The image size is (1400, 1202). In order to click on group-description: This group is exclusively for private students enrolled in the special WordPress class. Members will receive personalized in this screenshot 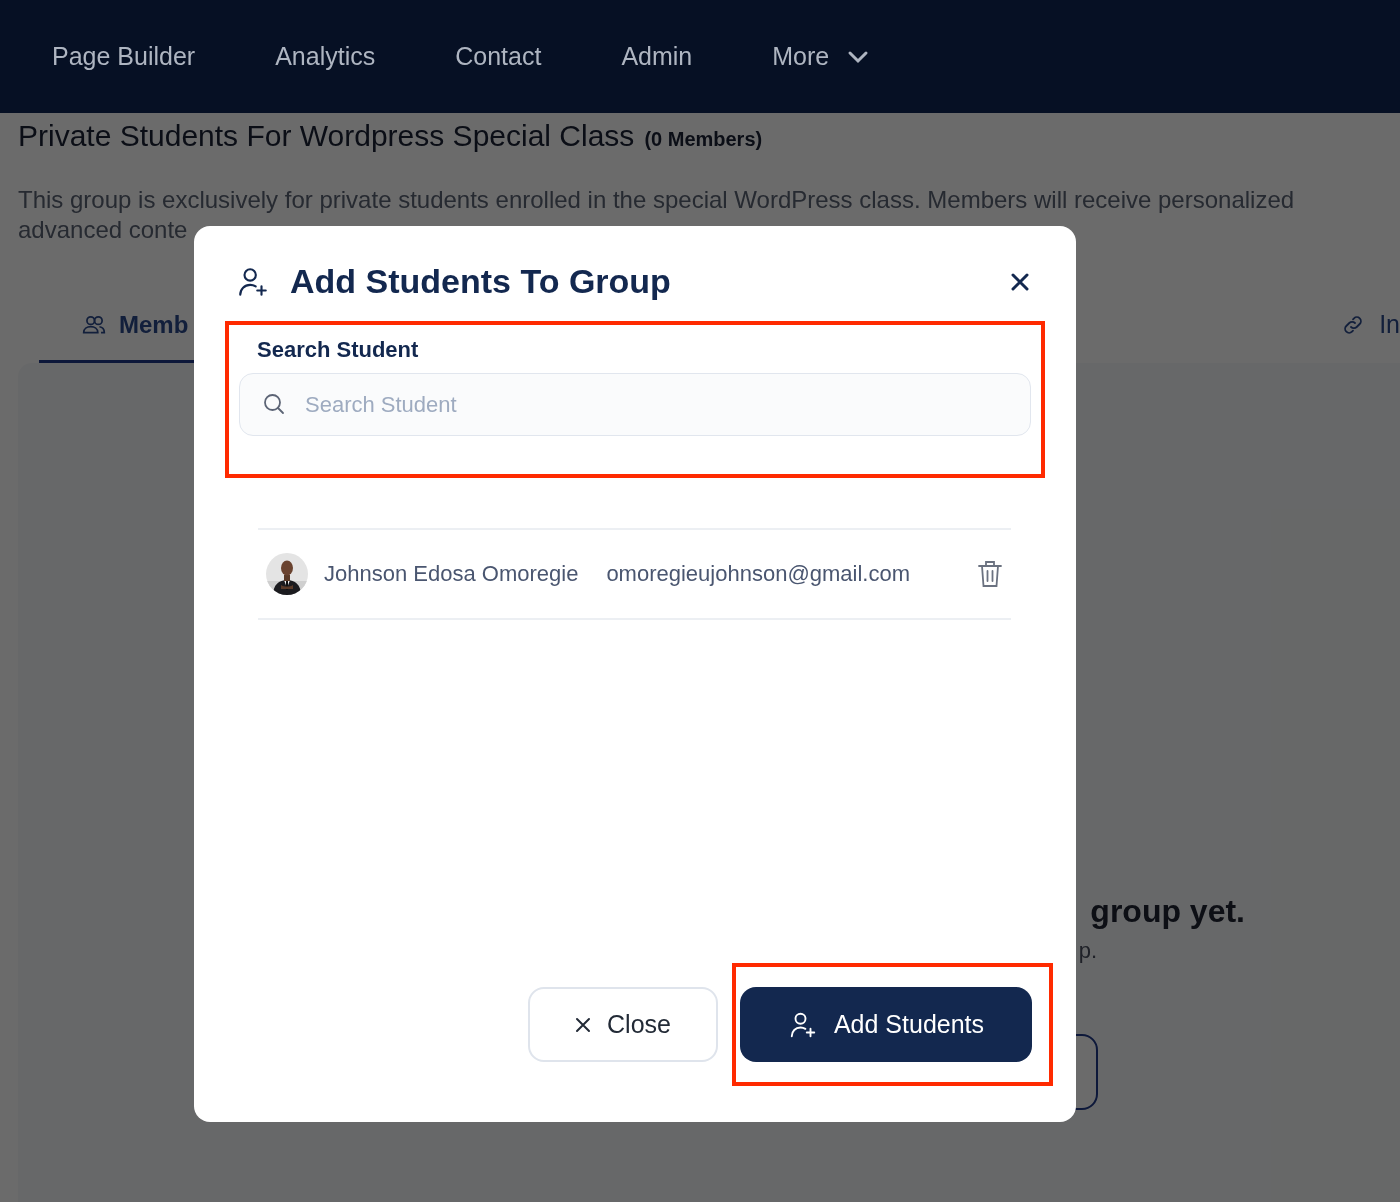, I will do `click(657, 200)`.